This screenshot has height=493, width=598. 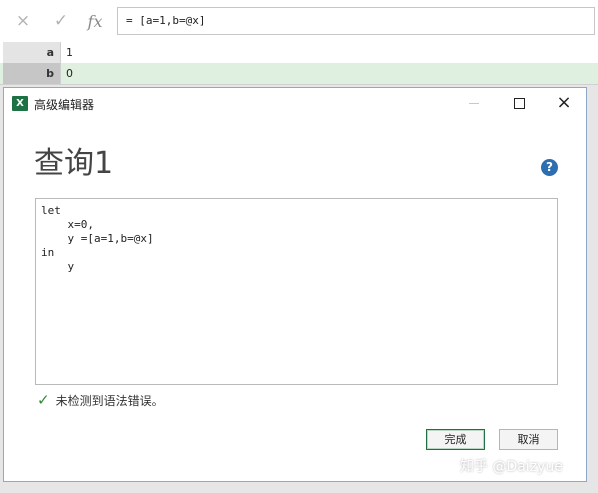 I want to click on formula-bar: × ✓ fx = [a=1,b=@x], so click(x=299, y=21).